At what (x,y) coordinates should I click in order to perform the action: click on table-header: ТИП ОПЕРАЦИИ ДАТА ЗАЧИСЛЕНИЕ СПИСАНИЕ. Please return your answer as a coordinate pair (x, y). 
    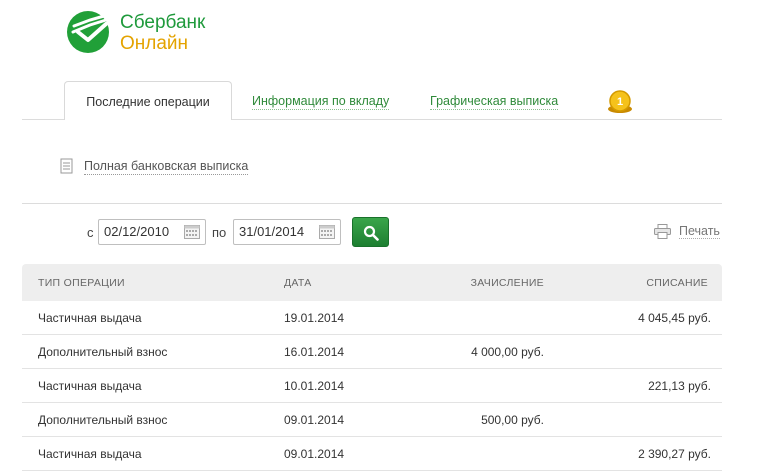
    Looking at the image, I should click on (372, 282).